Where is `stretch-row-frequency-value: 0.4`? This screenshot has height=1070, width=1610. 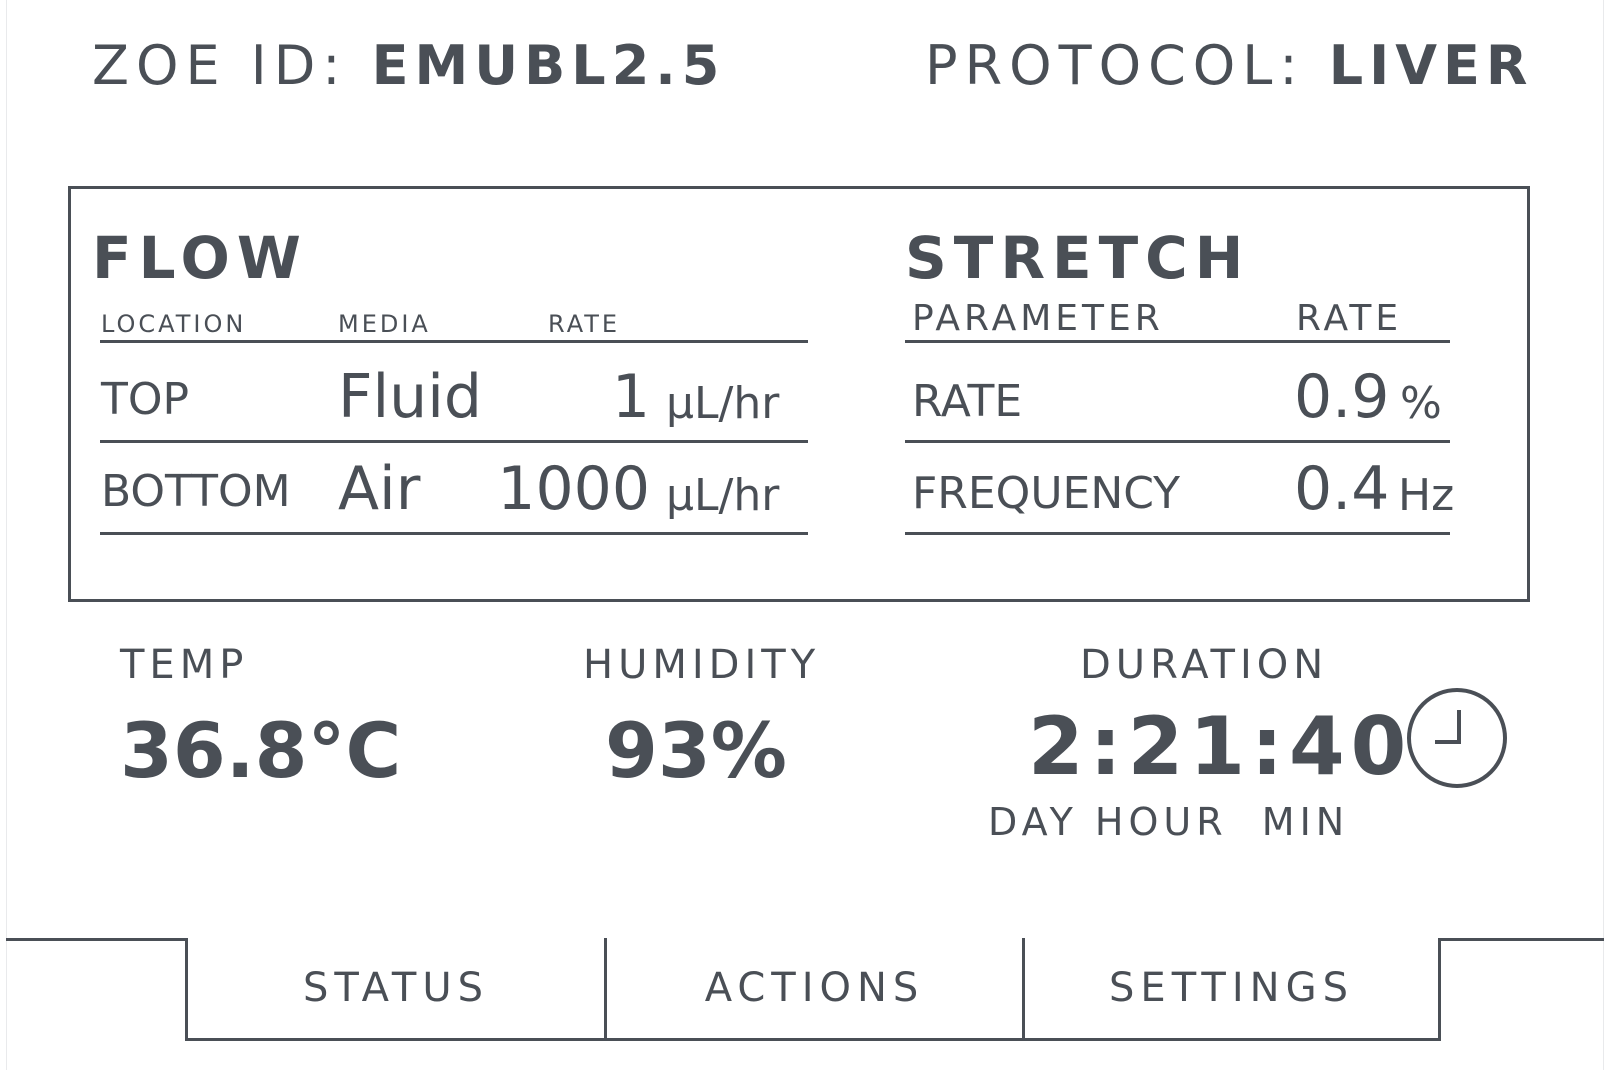
stretch-row-frequency-value: 0.4 is located at coordinates (1342, 489).